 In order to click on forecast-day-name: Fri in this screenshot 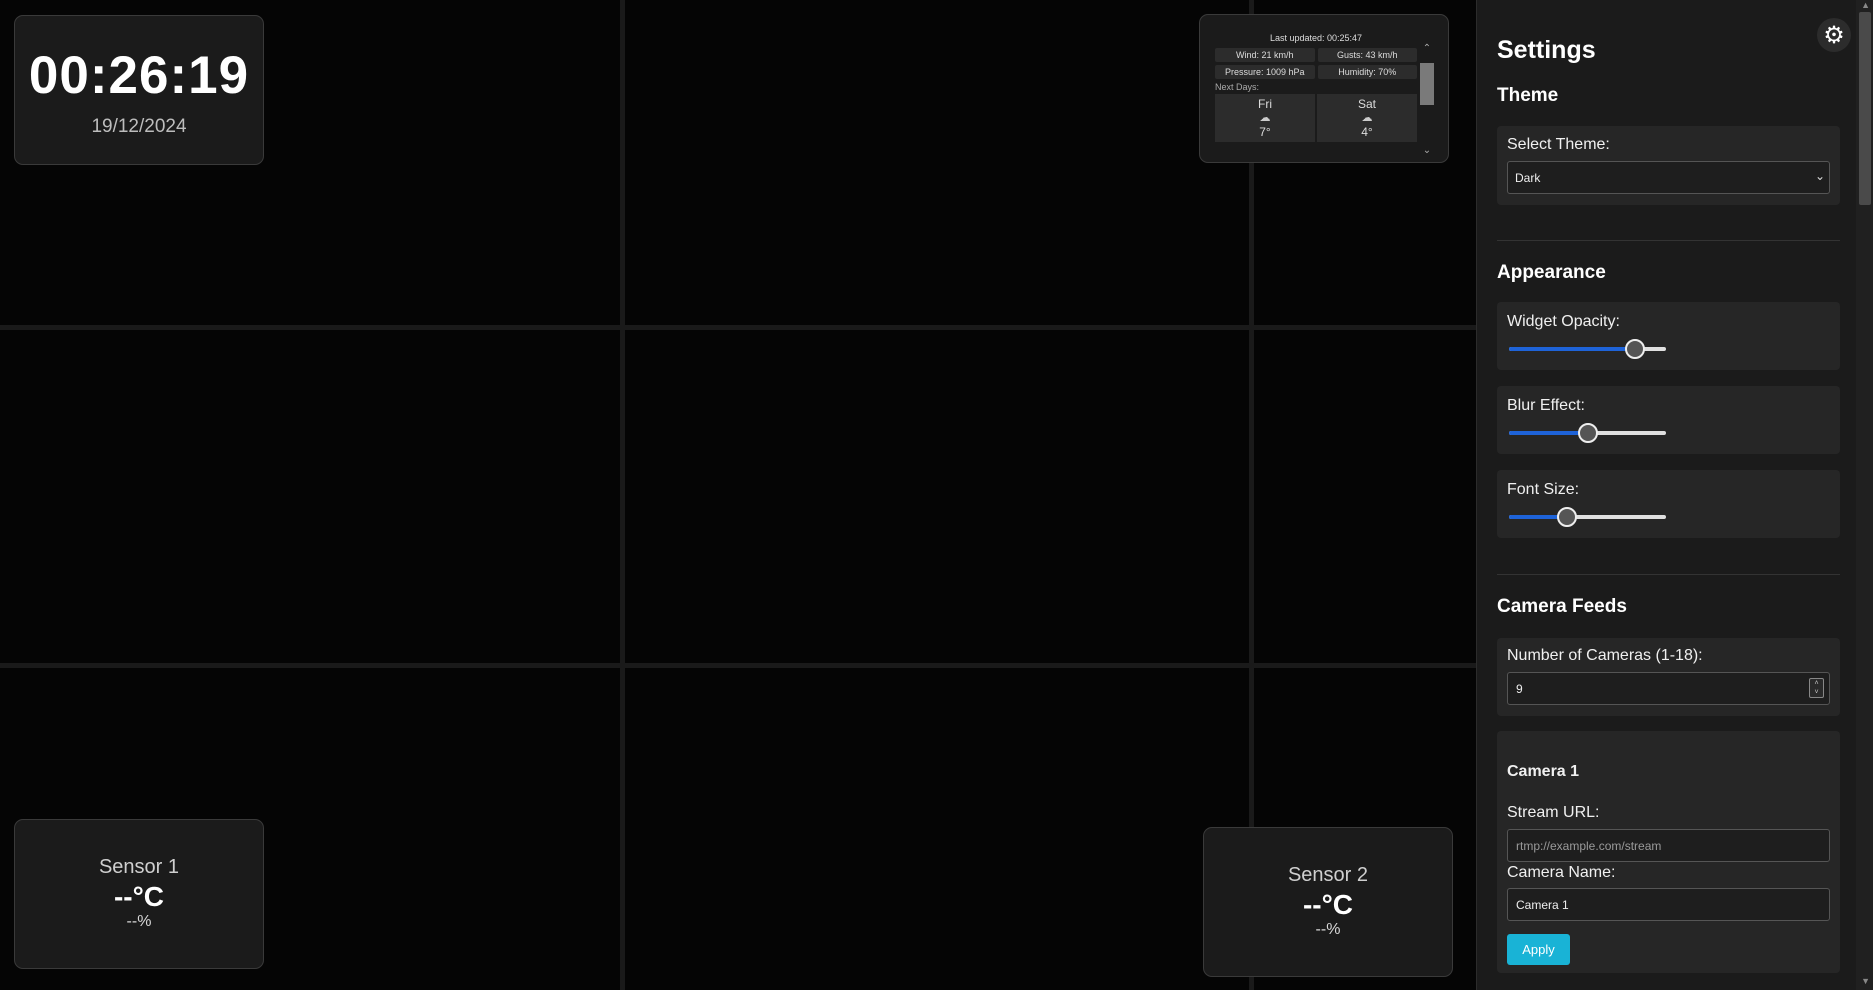, I will do `click(1265, 104)`.